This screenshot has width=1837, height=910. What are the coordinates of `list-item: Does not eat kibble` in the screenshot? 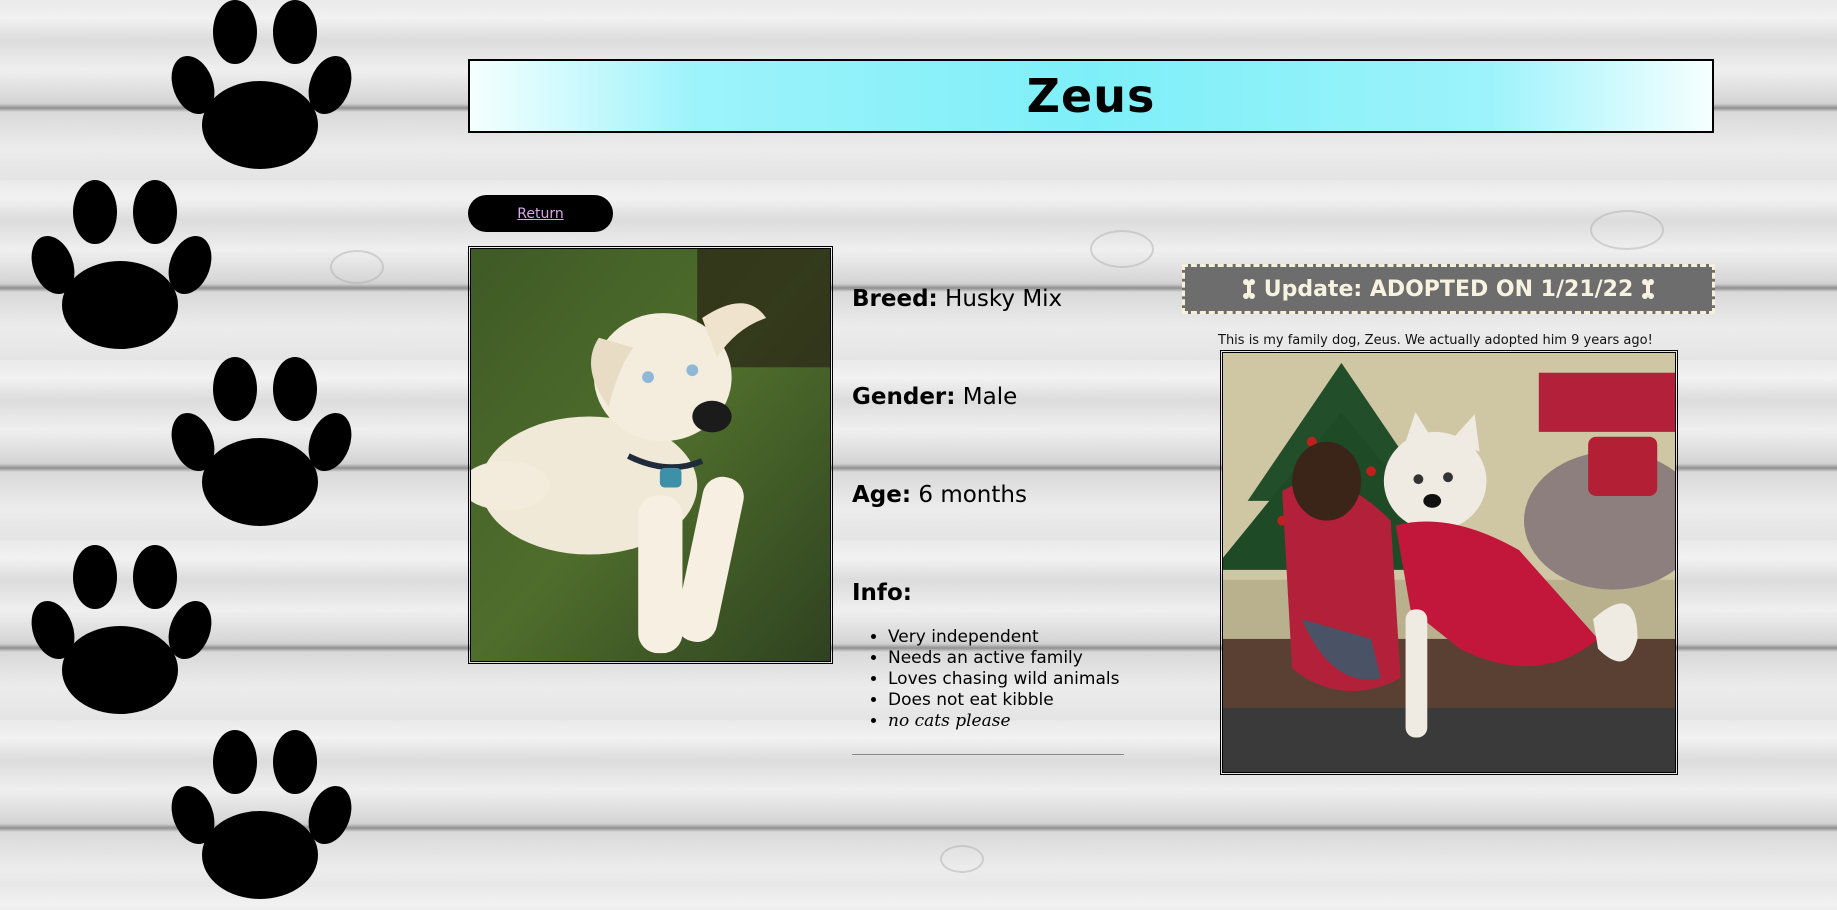 It's located at (1003, 700).